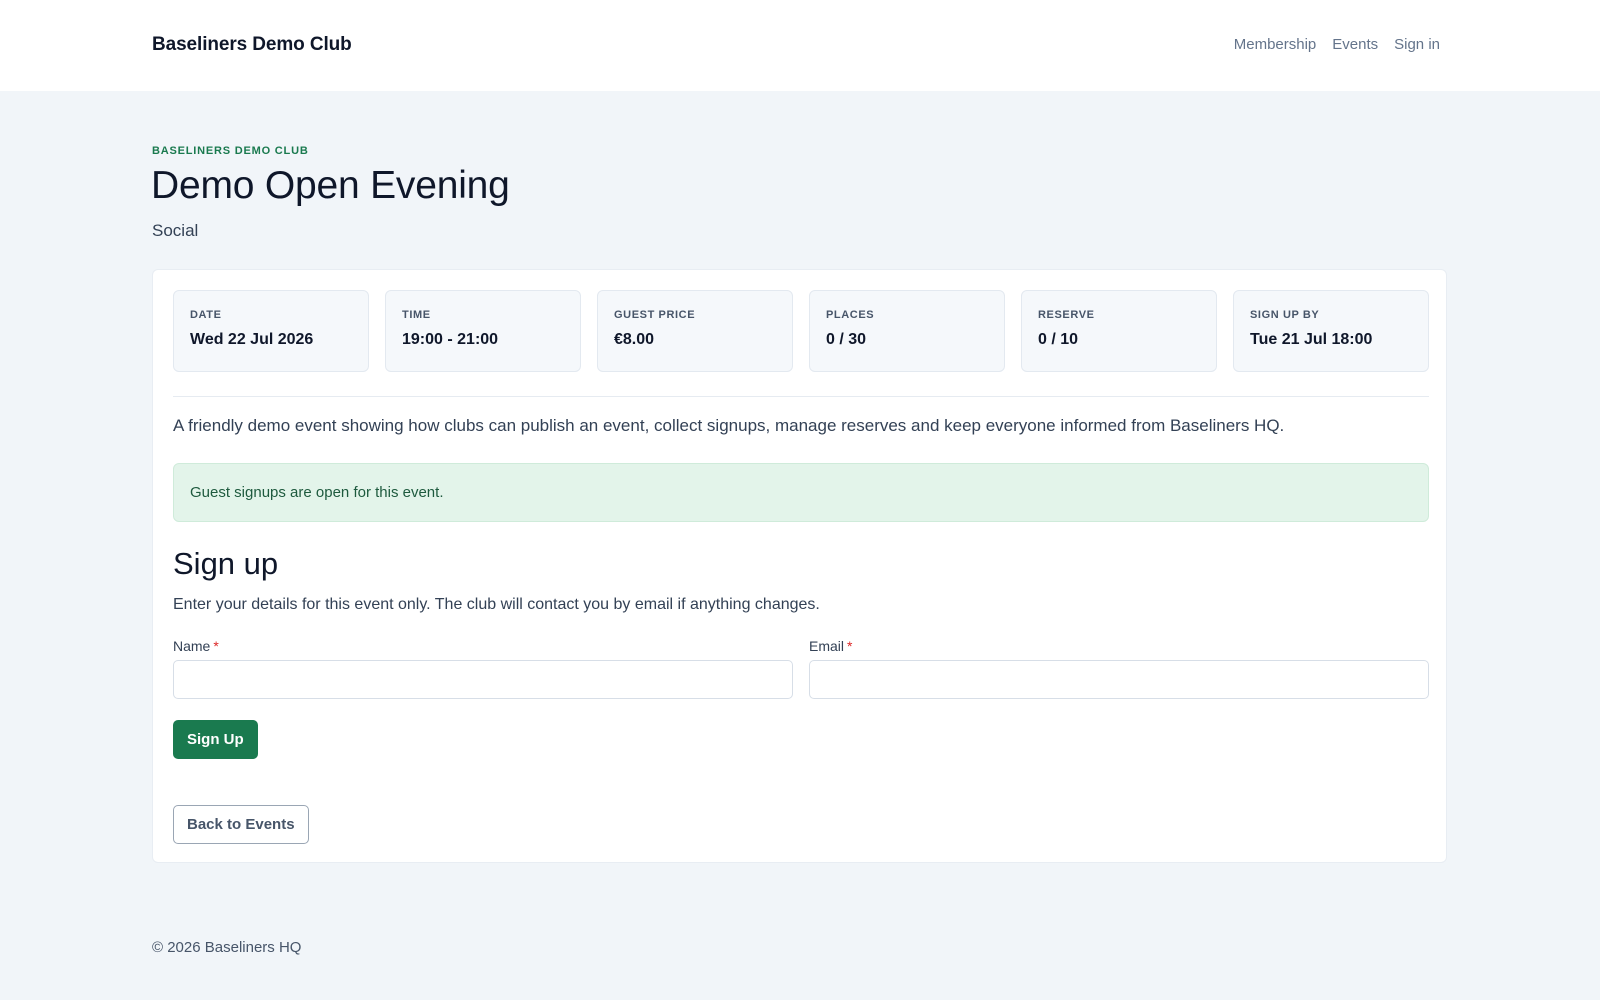  I want to click on name-field-group: Name *, so click(483, 668).